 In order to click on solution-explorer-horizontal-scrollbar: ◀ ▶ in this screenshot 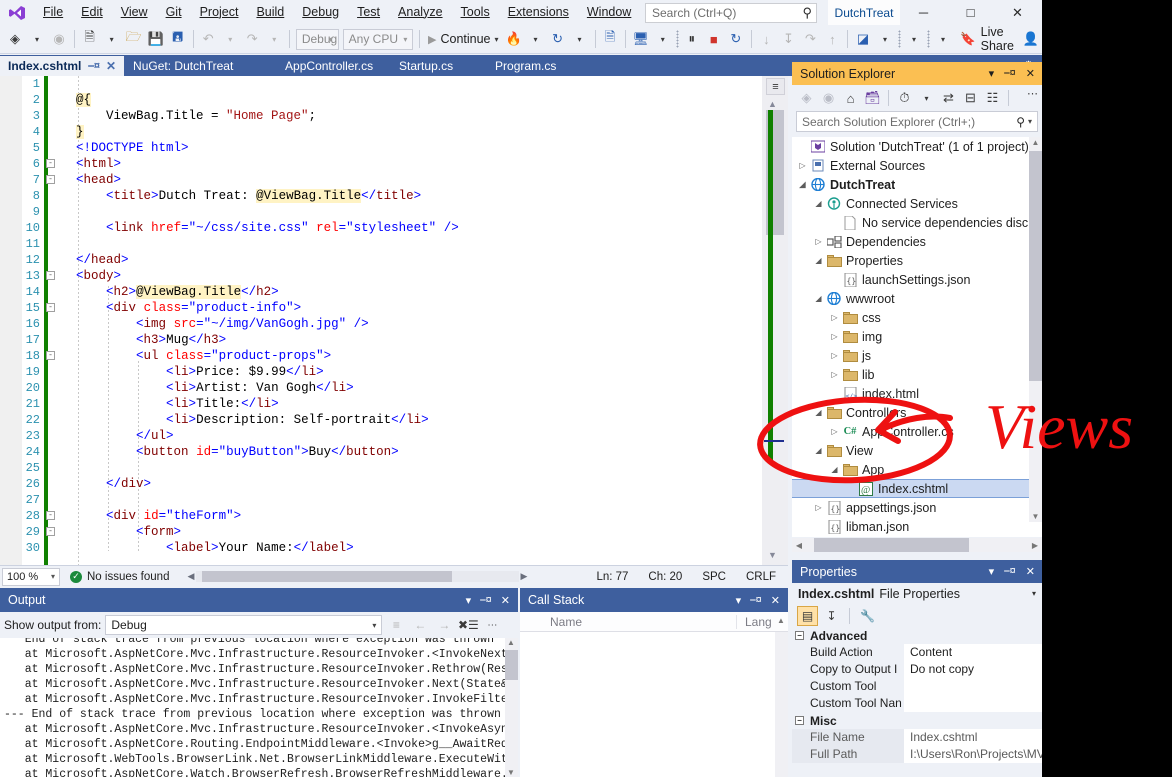, I will do `click(917, 545)`.